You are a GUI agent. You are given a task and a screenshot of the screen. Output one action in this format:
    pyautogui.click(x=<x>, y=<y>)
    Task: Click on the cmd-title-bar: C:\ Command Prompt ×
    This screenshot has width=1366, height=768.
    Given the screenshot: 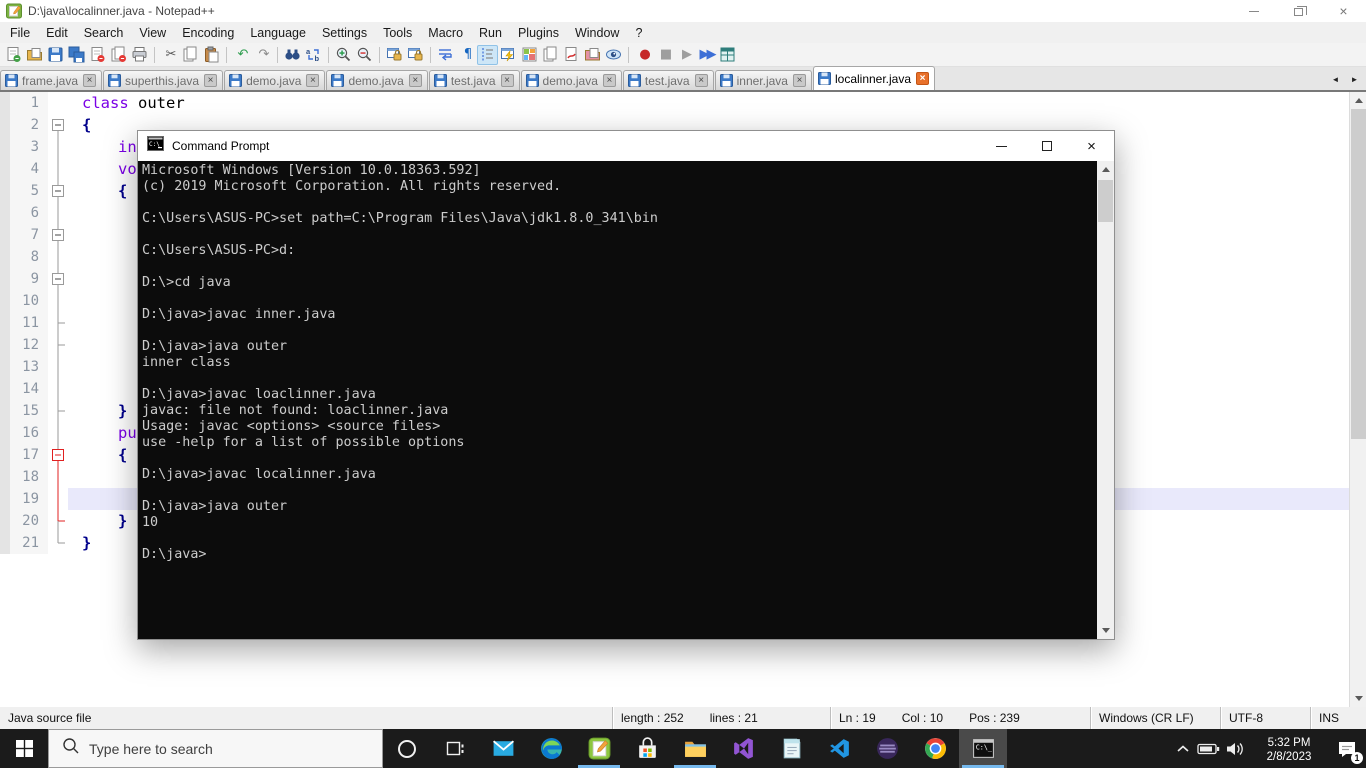 What is the action you would take?
    pyautogui.click(x=626, y=146)
    